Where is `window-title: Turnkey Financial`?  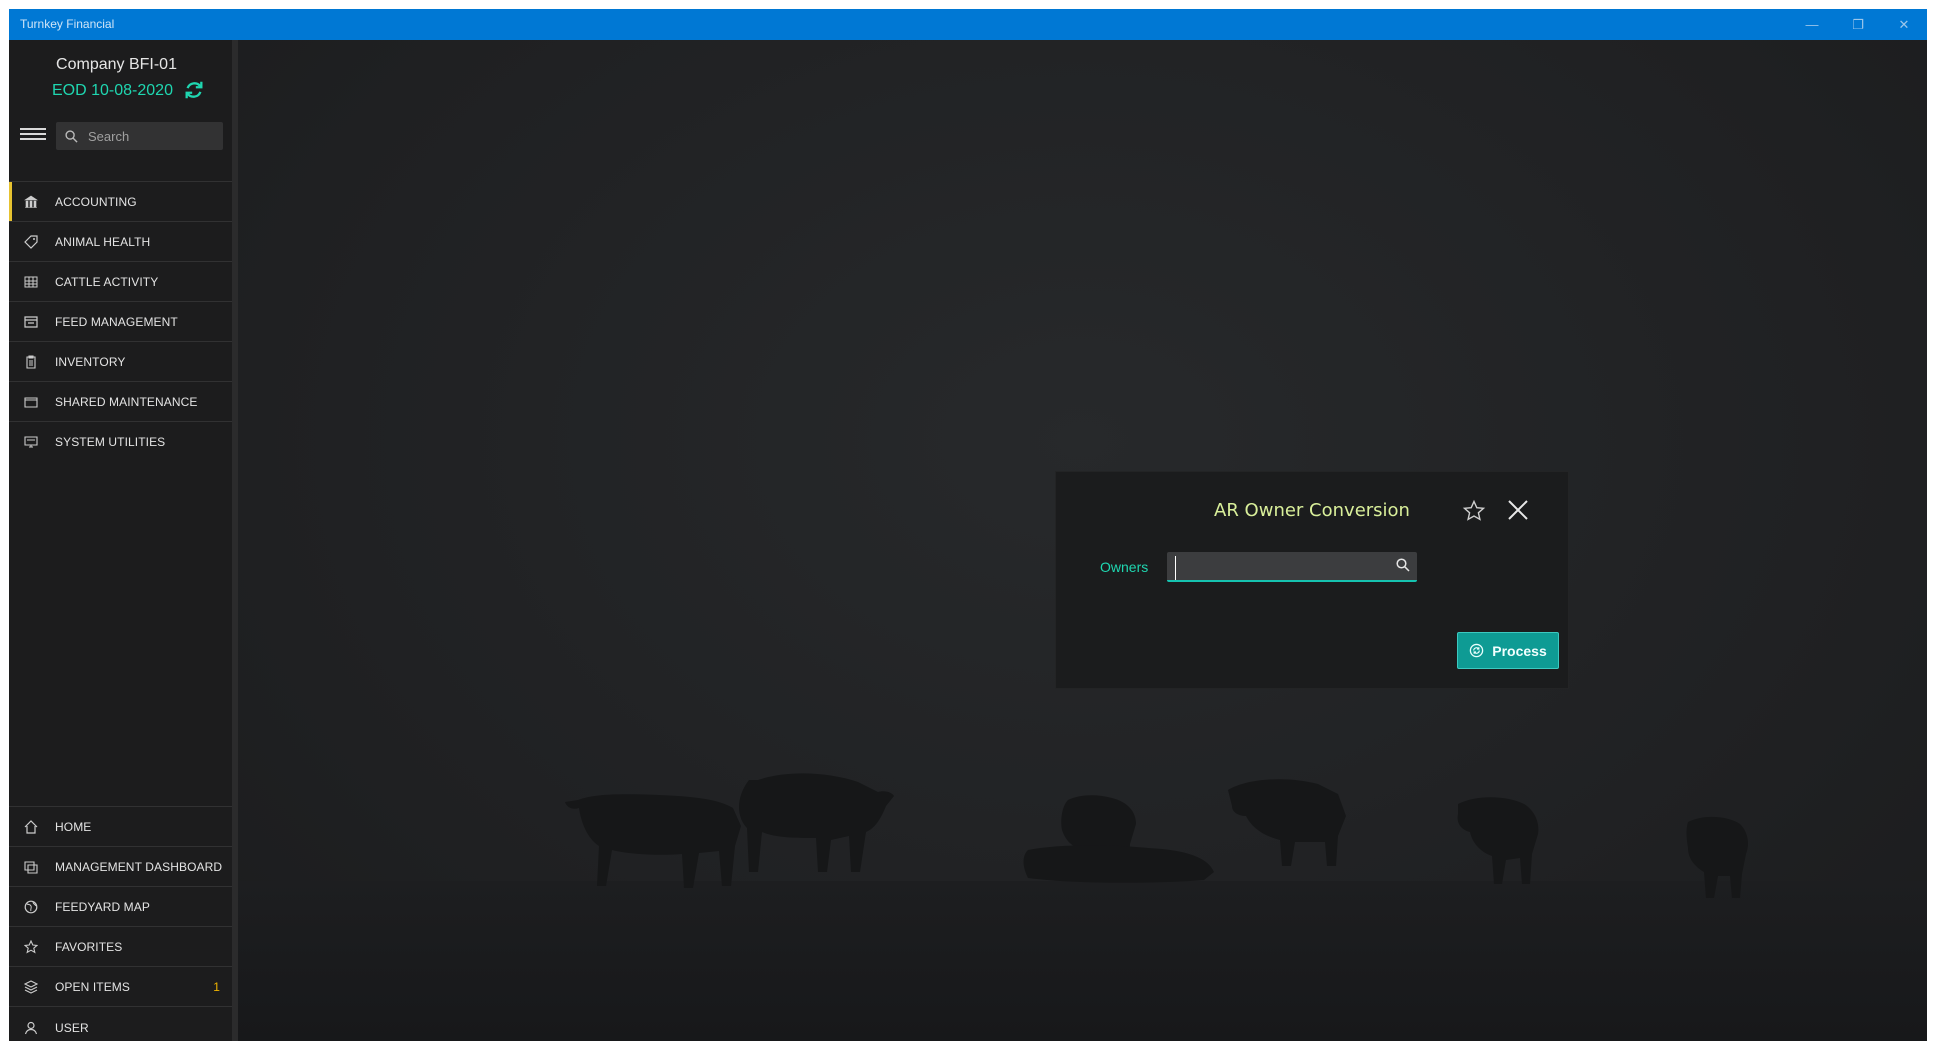
window-title: Turnkey Financial is located at coordinates (67, 24).